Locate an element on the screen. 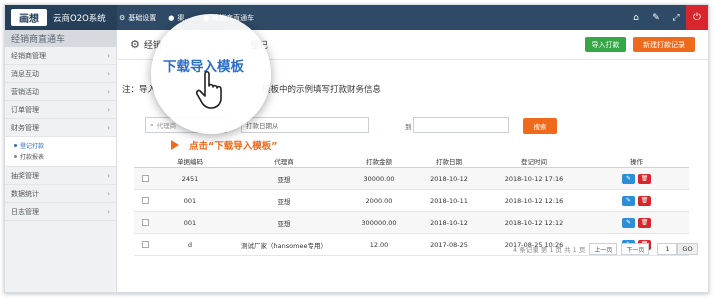  table-row: 001 亚想 2000.00 2018-10-11 2018-10-12 12:16 ✎ 🗑 is located at coordinates (411, 201).